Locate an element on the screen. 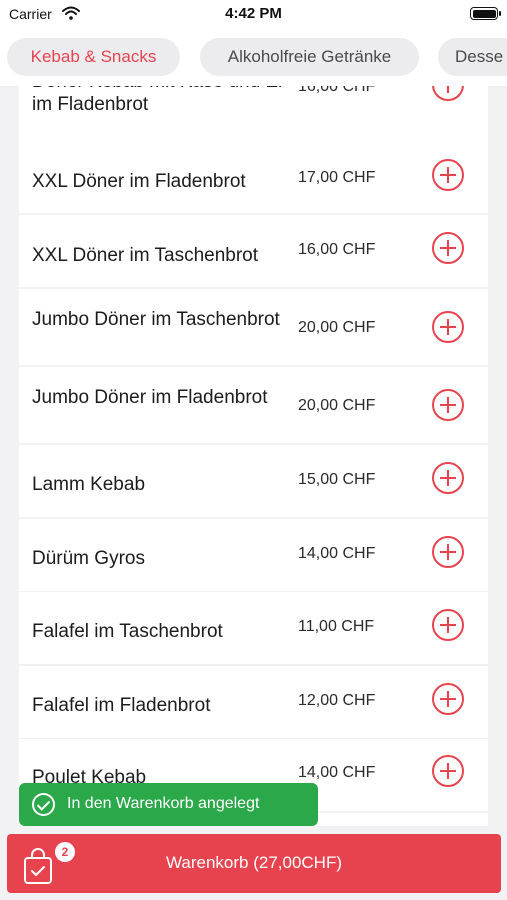 Image resolution: width=507 pixels, height=900 pixels. menu-item-name: Jumbo Döner im Taschenbrot is located at coordinates (156, 319).